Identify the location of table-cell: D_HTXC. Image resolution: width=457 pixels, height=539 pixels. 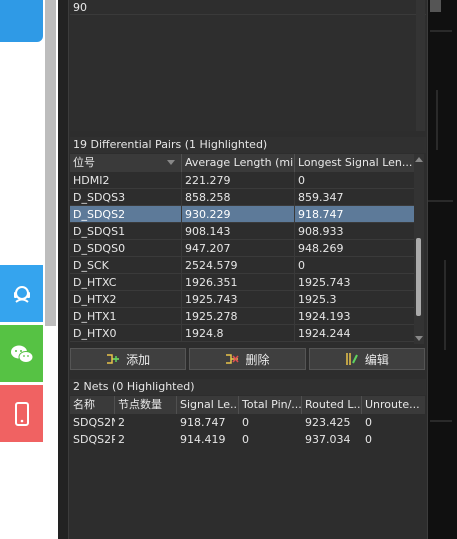
(126, 282).